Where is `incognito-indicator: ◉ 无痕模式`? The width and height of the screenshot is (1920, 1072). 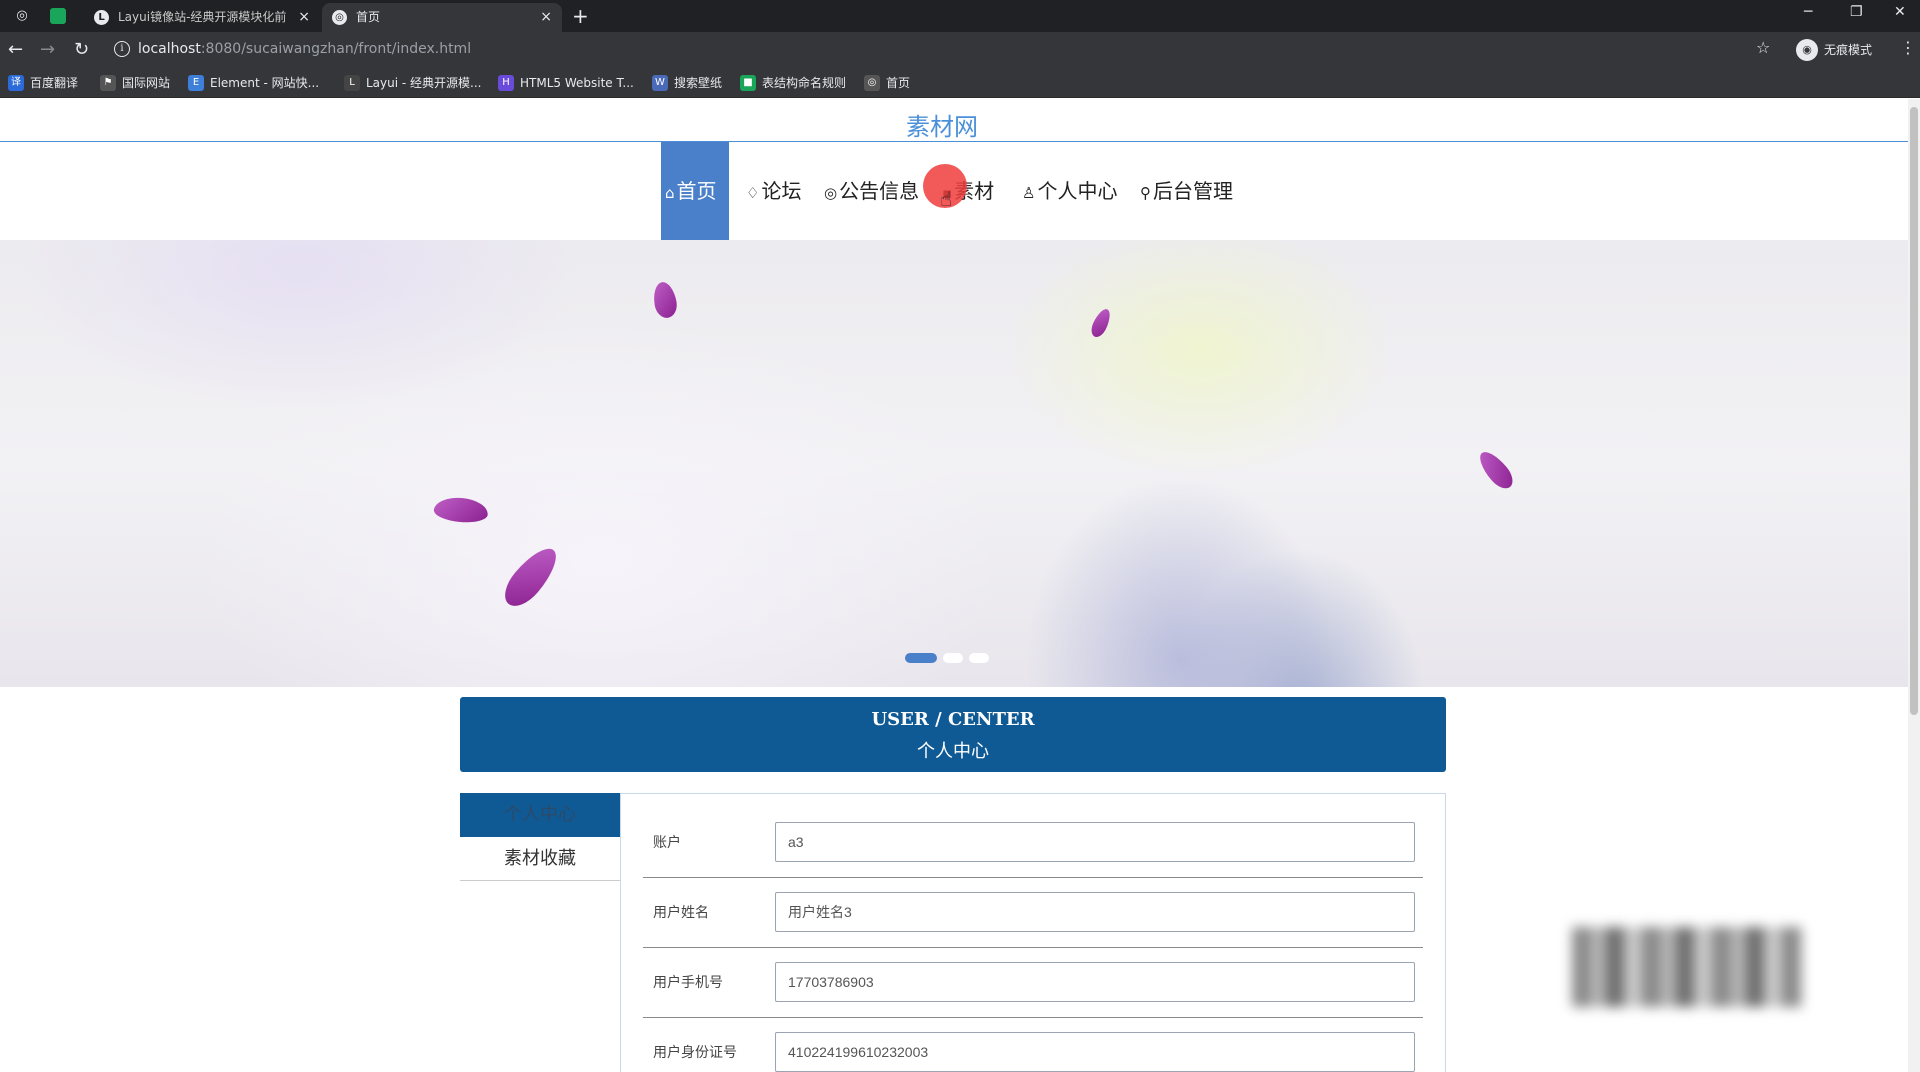
incognito-indicator: ◉ 无痕模式 is located at coordinates (1834, 50).